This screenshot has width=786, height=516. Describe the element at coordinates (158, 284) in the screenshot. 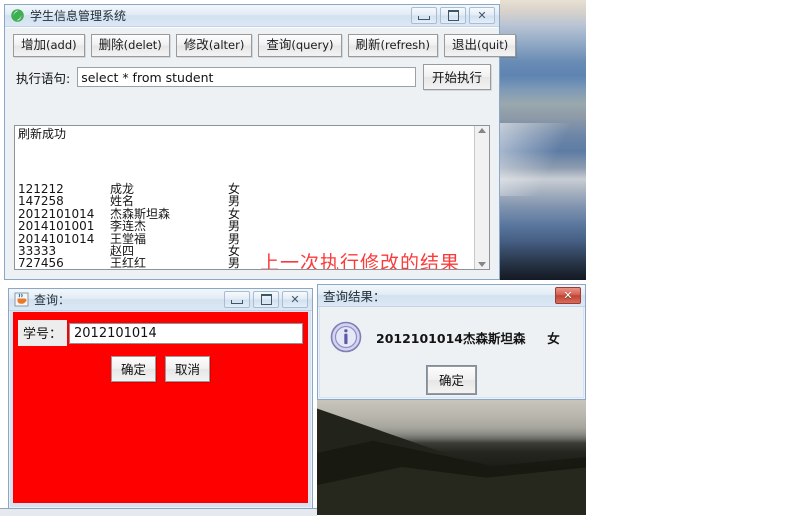

I see `wallpaper-left-gap` at that location.